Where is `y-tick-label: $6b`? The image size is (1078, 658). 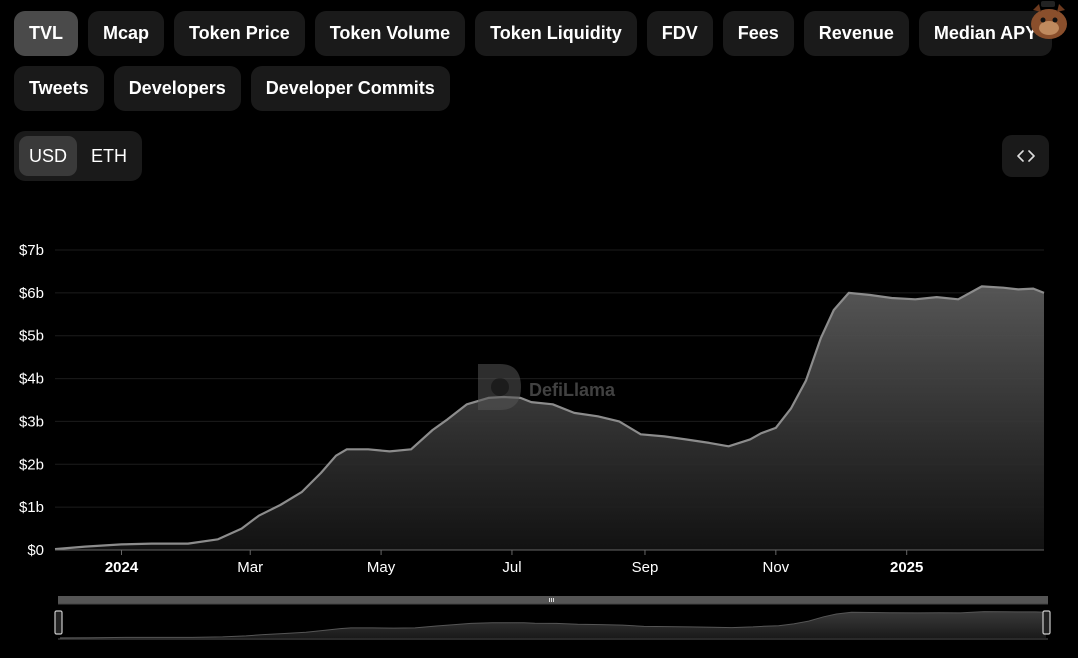 y-tick-label: $6b is located at coordinates (31, 293).